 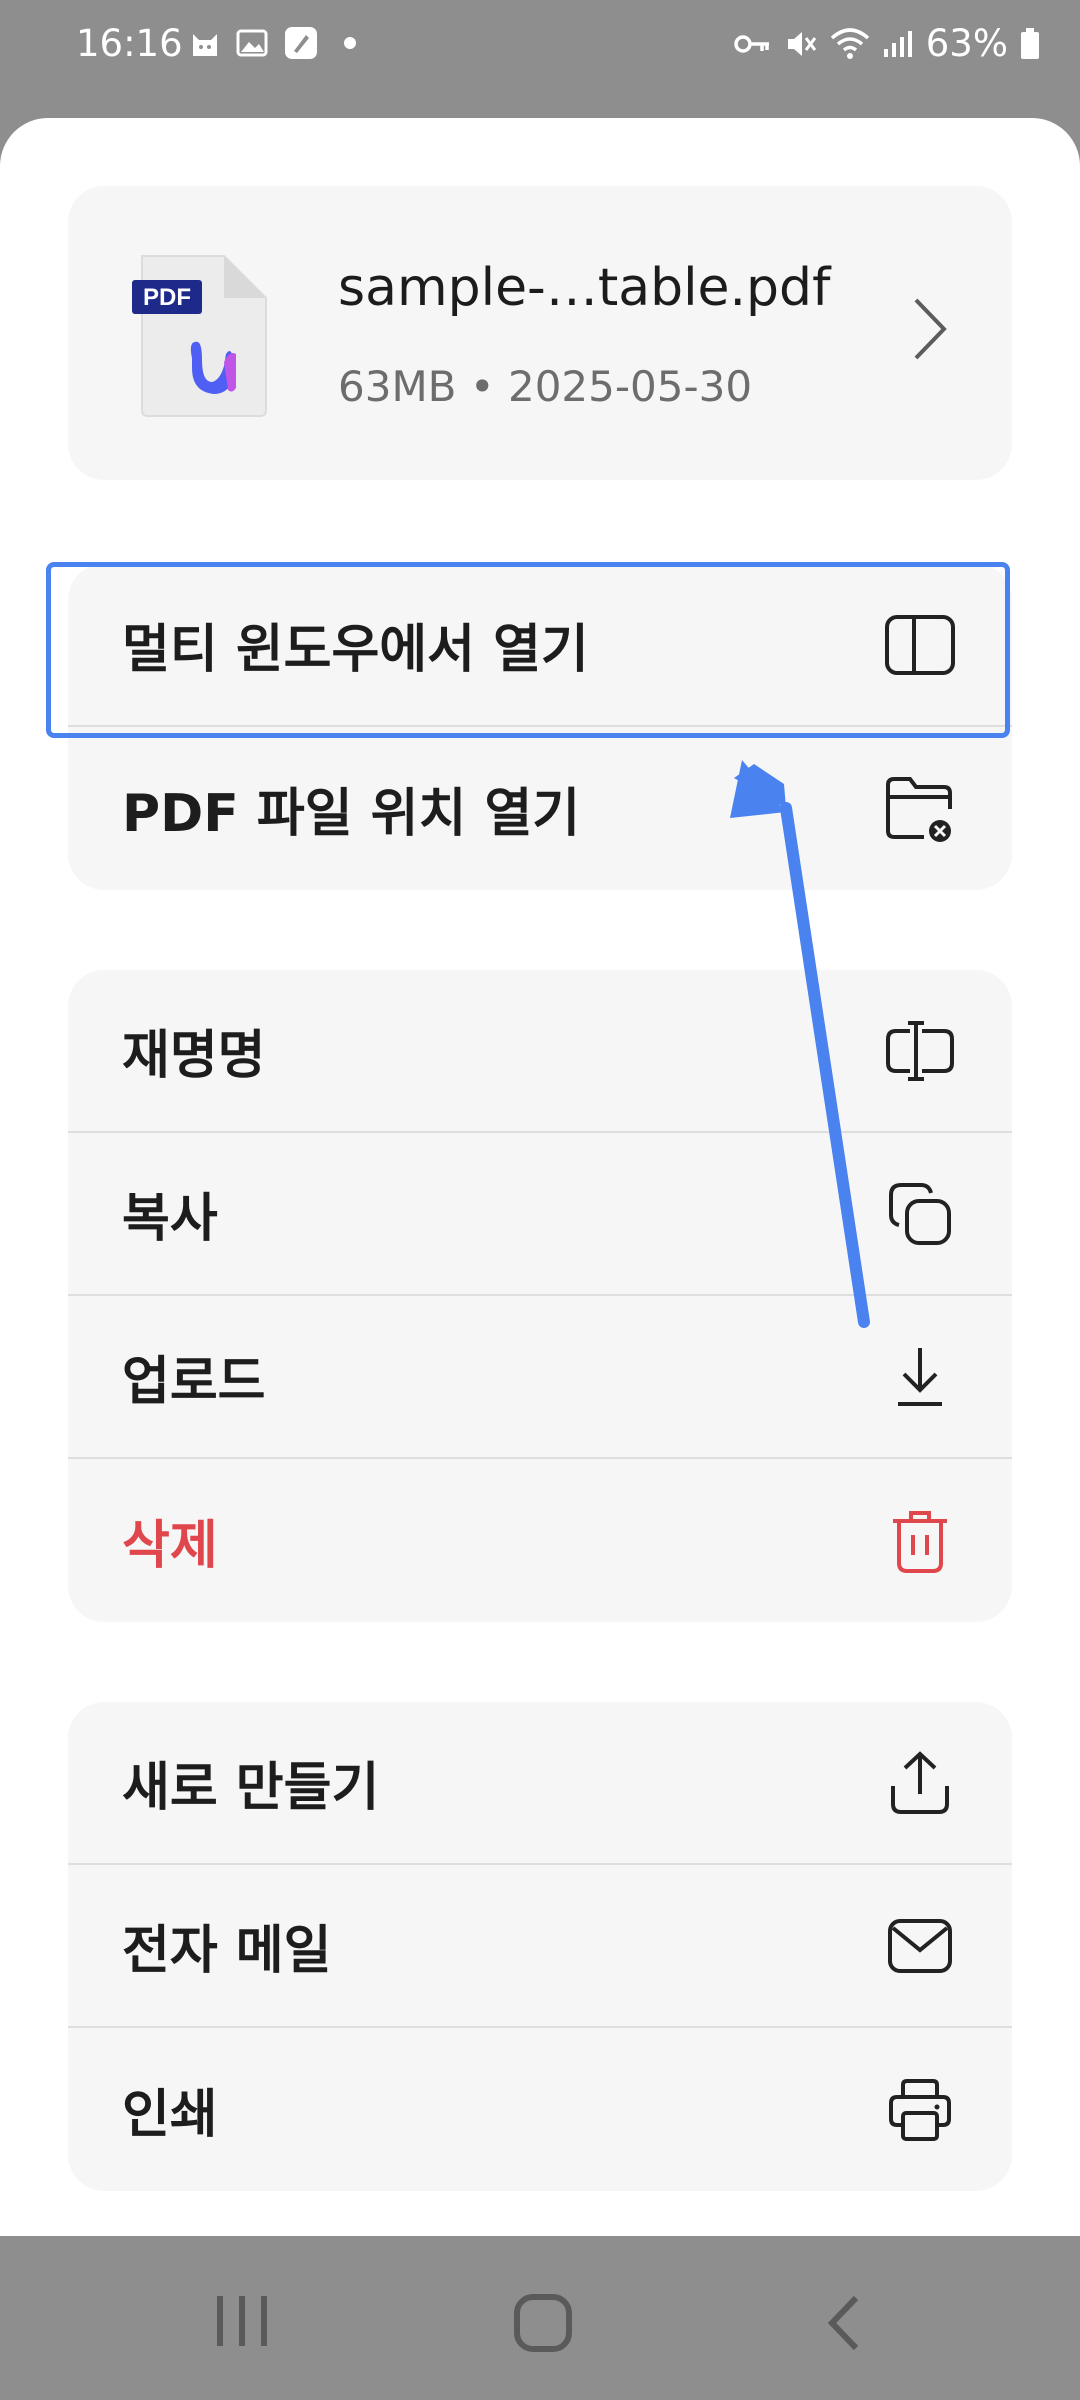 What do you see at coordinates (528, 650) in the screenshot?
I see `highlight-box` at bounding box center [528, 650].